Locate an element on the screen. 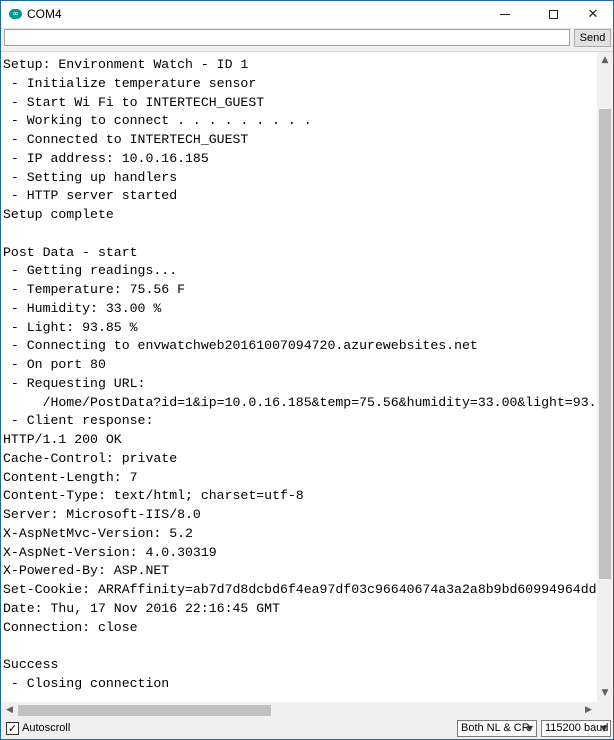 This screenshot has height=740, width=614. console-line: - Client response: is located at coordinates (78, 421).